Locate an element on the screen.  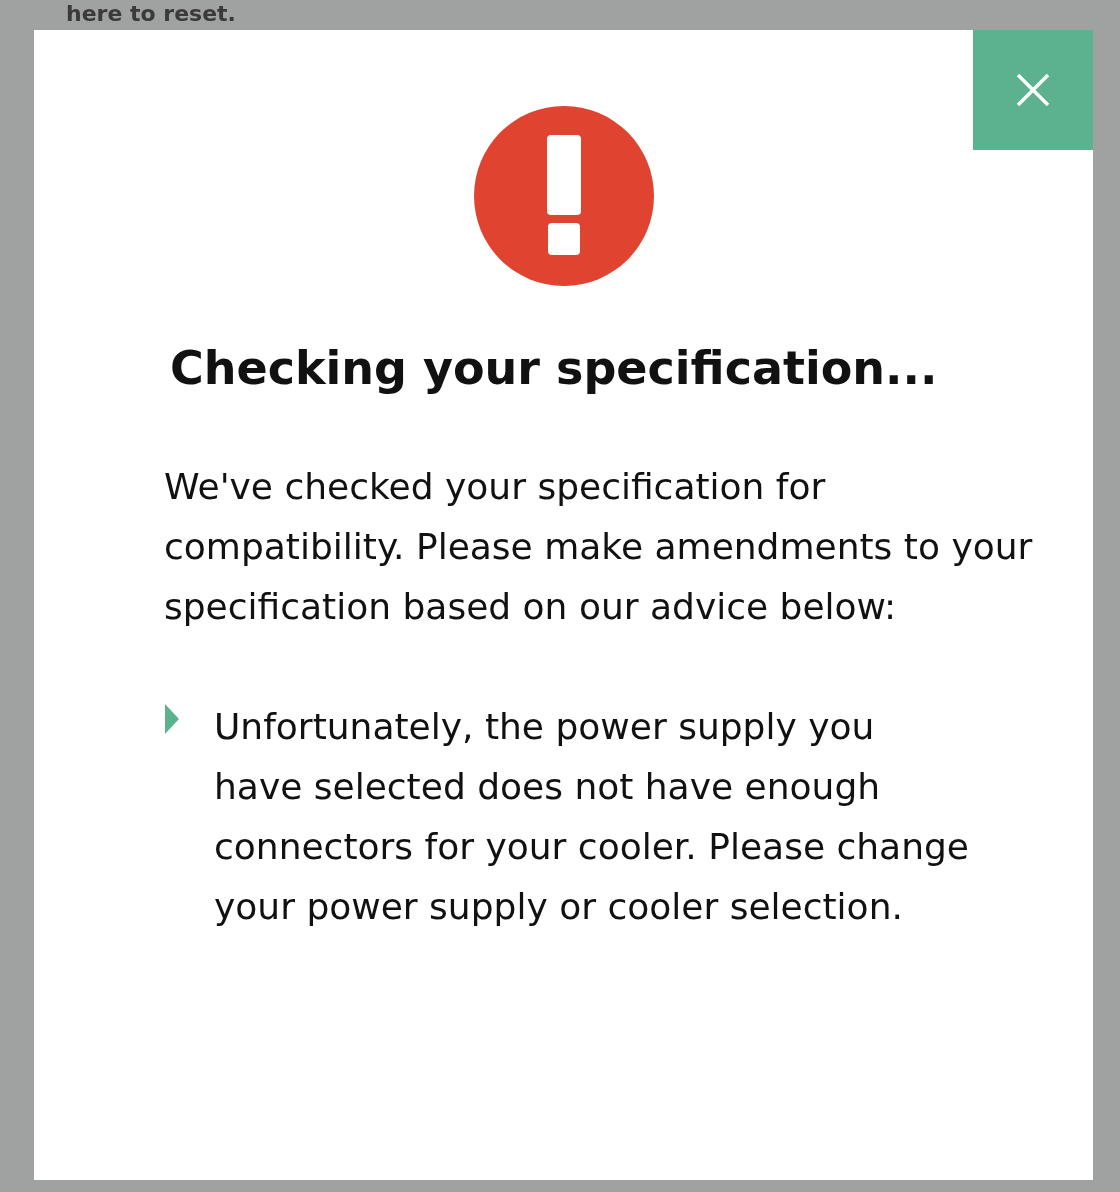
close-button is located at coordinates (1033, 90).